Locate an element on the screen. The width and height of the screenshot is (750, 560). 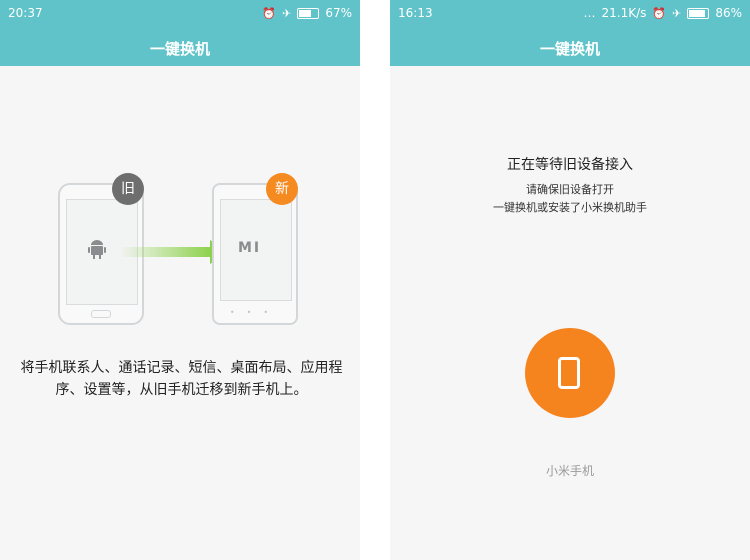
status-icons: … 21.1K/s ⏰ ✈ 86% is located at coordinates (663, 13).